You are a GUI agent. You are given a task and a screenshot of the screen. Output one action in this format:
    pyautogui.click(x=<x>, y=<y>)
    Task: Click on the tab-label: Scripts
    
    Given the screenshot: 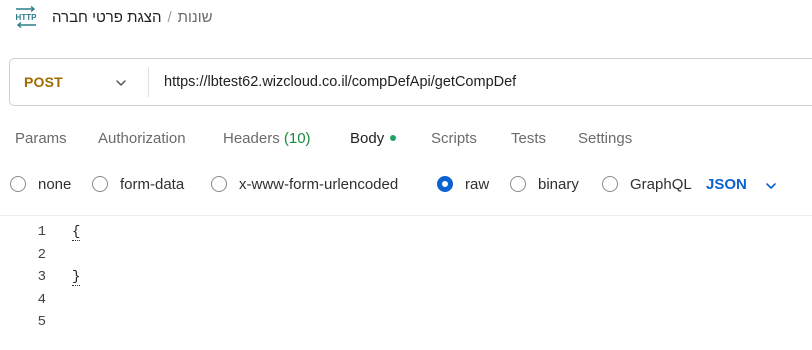 What is the action you would take?
    pyautogui.click(x=454, y=138)
    